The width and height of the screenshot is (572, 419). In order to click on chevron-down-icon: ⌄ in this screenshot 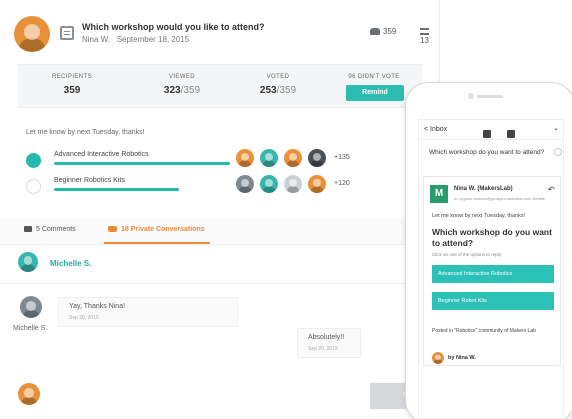, I will do `click(556, 128)`.